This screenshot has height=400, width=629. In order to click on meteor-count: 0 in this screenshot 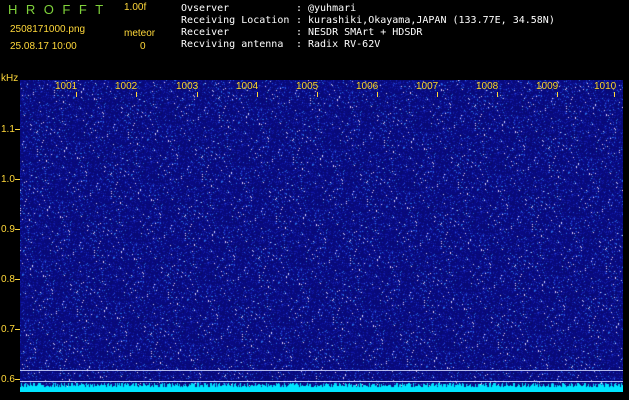, I will do `click(143, 46)`.